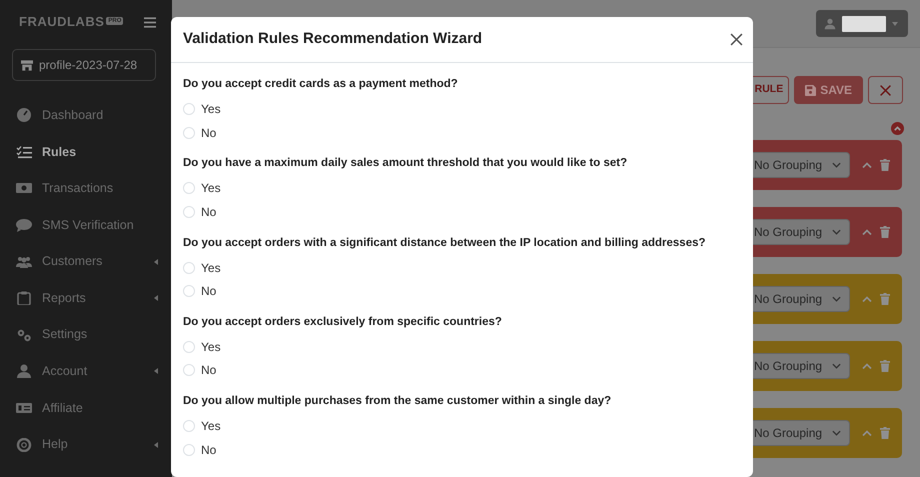  I want to click on sidebar-item: SMS Verification, so click(86, 225).